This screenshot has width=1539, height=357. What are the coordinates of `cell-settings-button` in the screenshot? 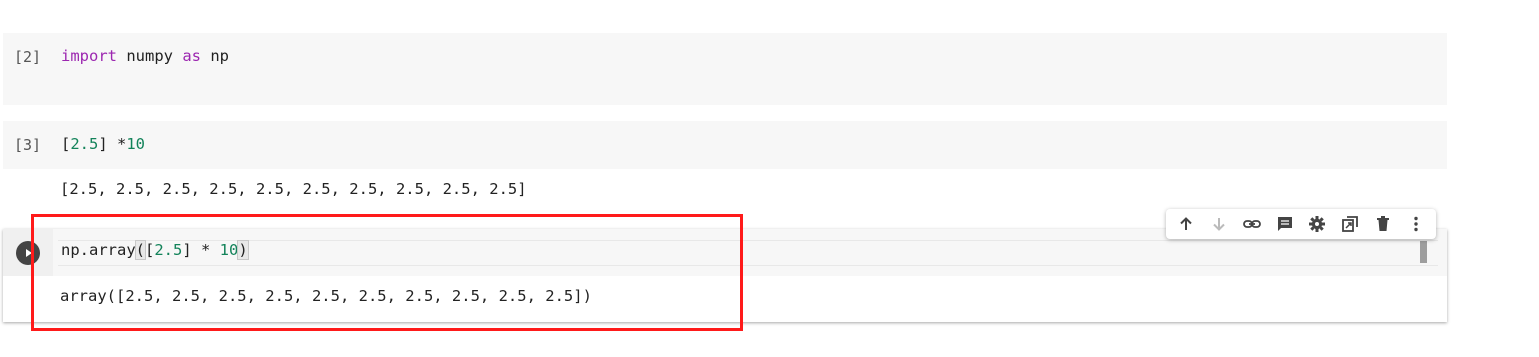 It's located at (1317, 224).